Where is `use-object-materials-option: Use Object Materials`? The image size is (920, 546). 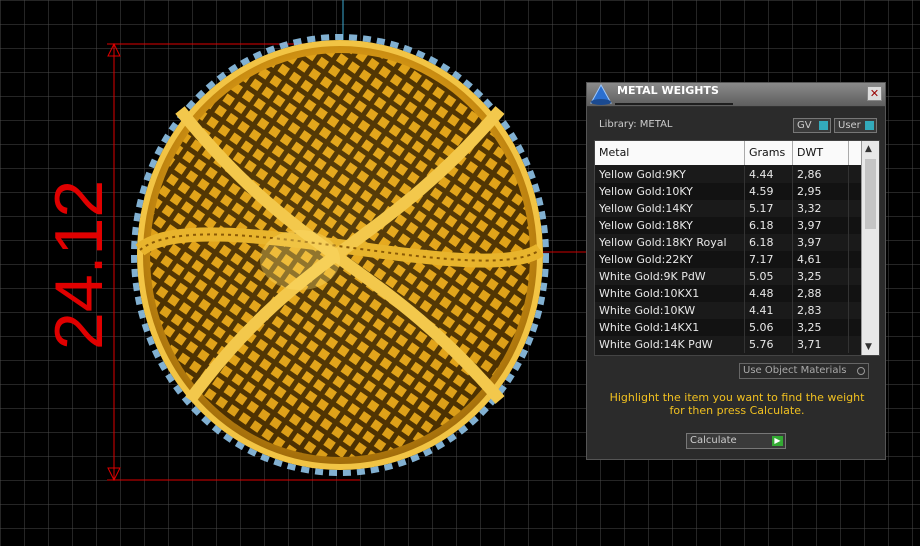
use-object-materials-option: Use Object Materials is located at coordinates (804, 371).